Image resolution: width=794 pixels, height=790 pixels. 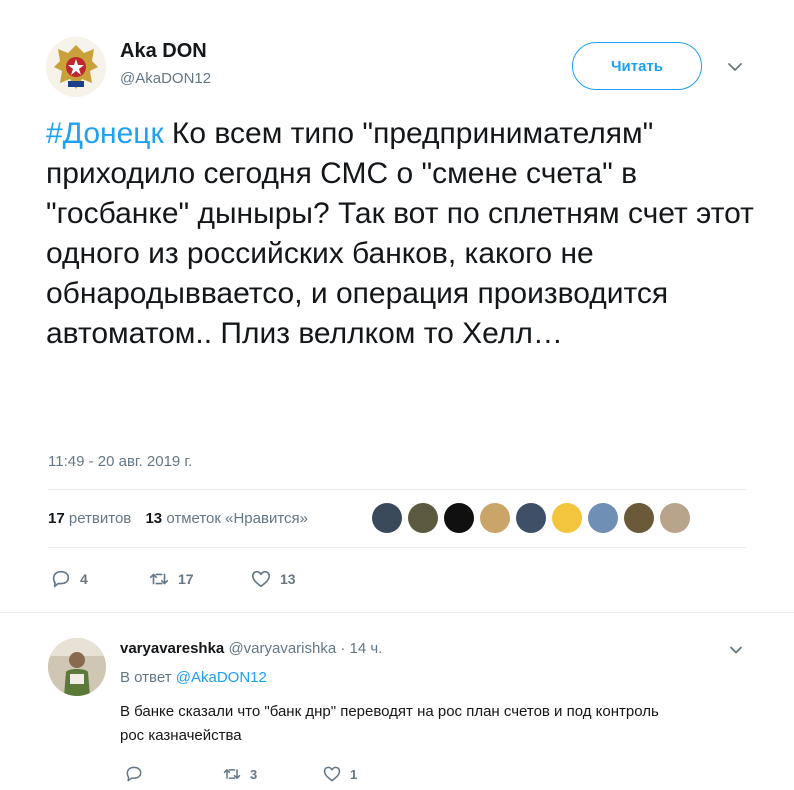 What do you see at coordinates (165, 78) in the screenshot?
I see `author-handle: @AkaDON12` at bounding box center [165, 78].